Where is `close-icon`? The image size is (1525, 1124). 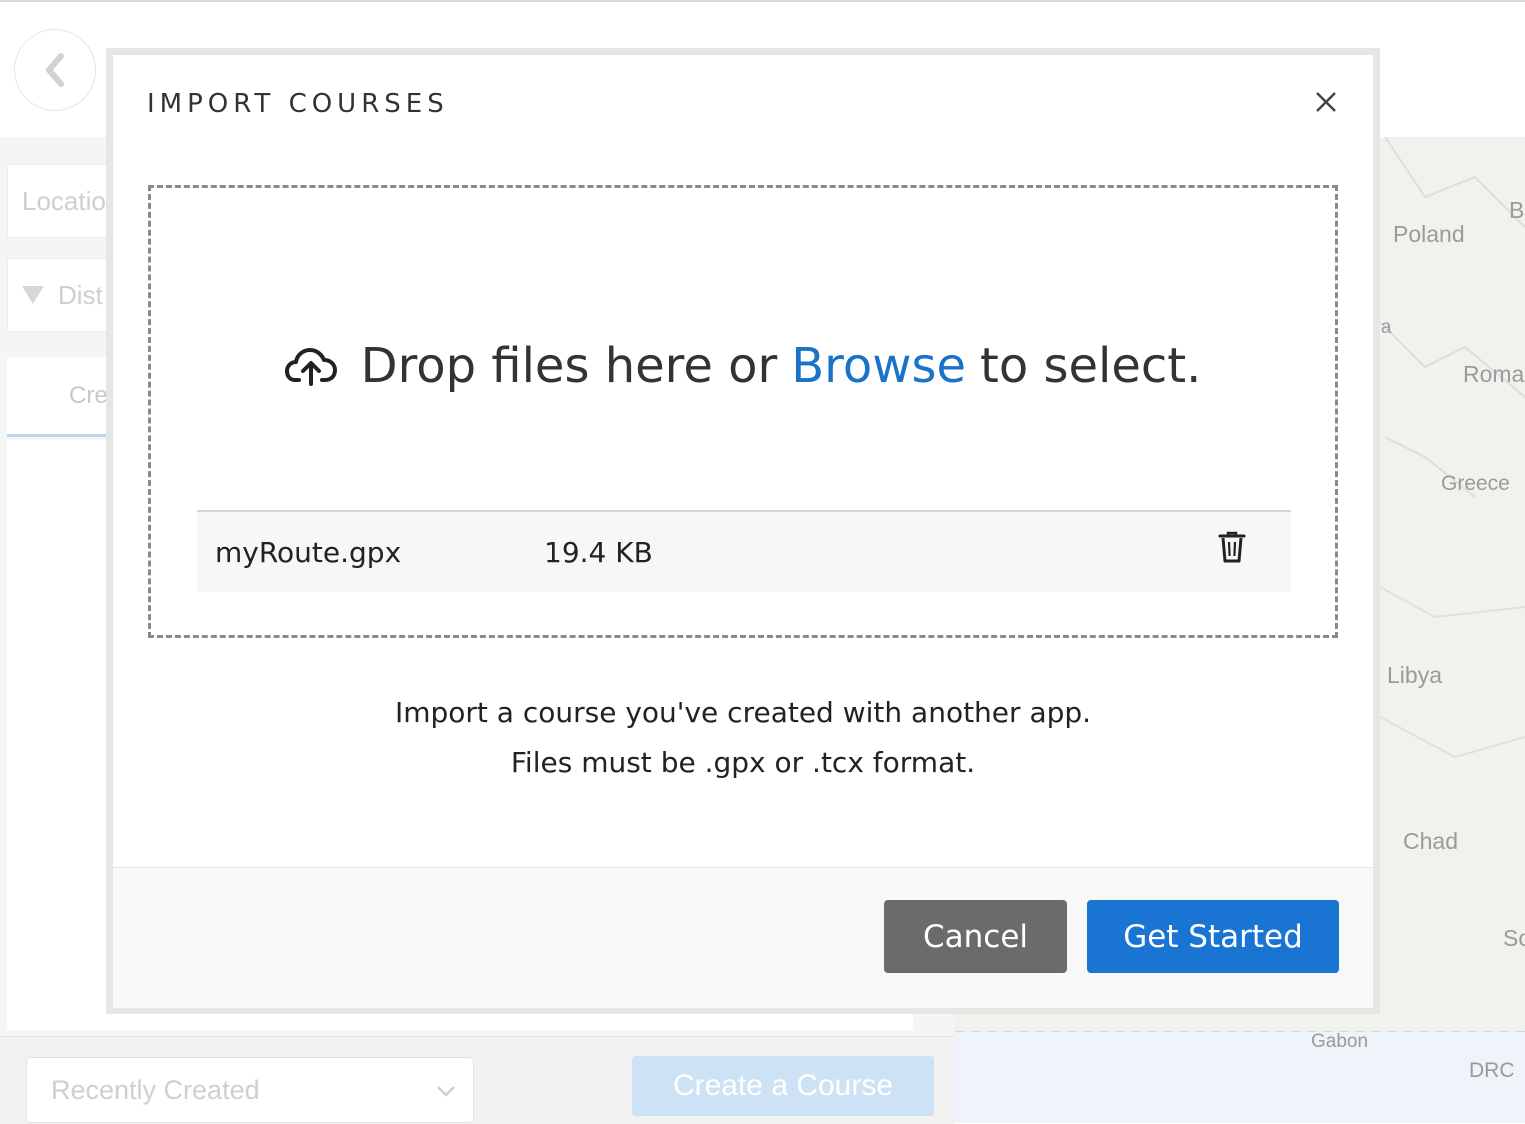
close-icon is located at coordinates (1326, 102).